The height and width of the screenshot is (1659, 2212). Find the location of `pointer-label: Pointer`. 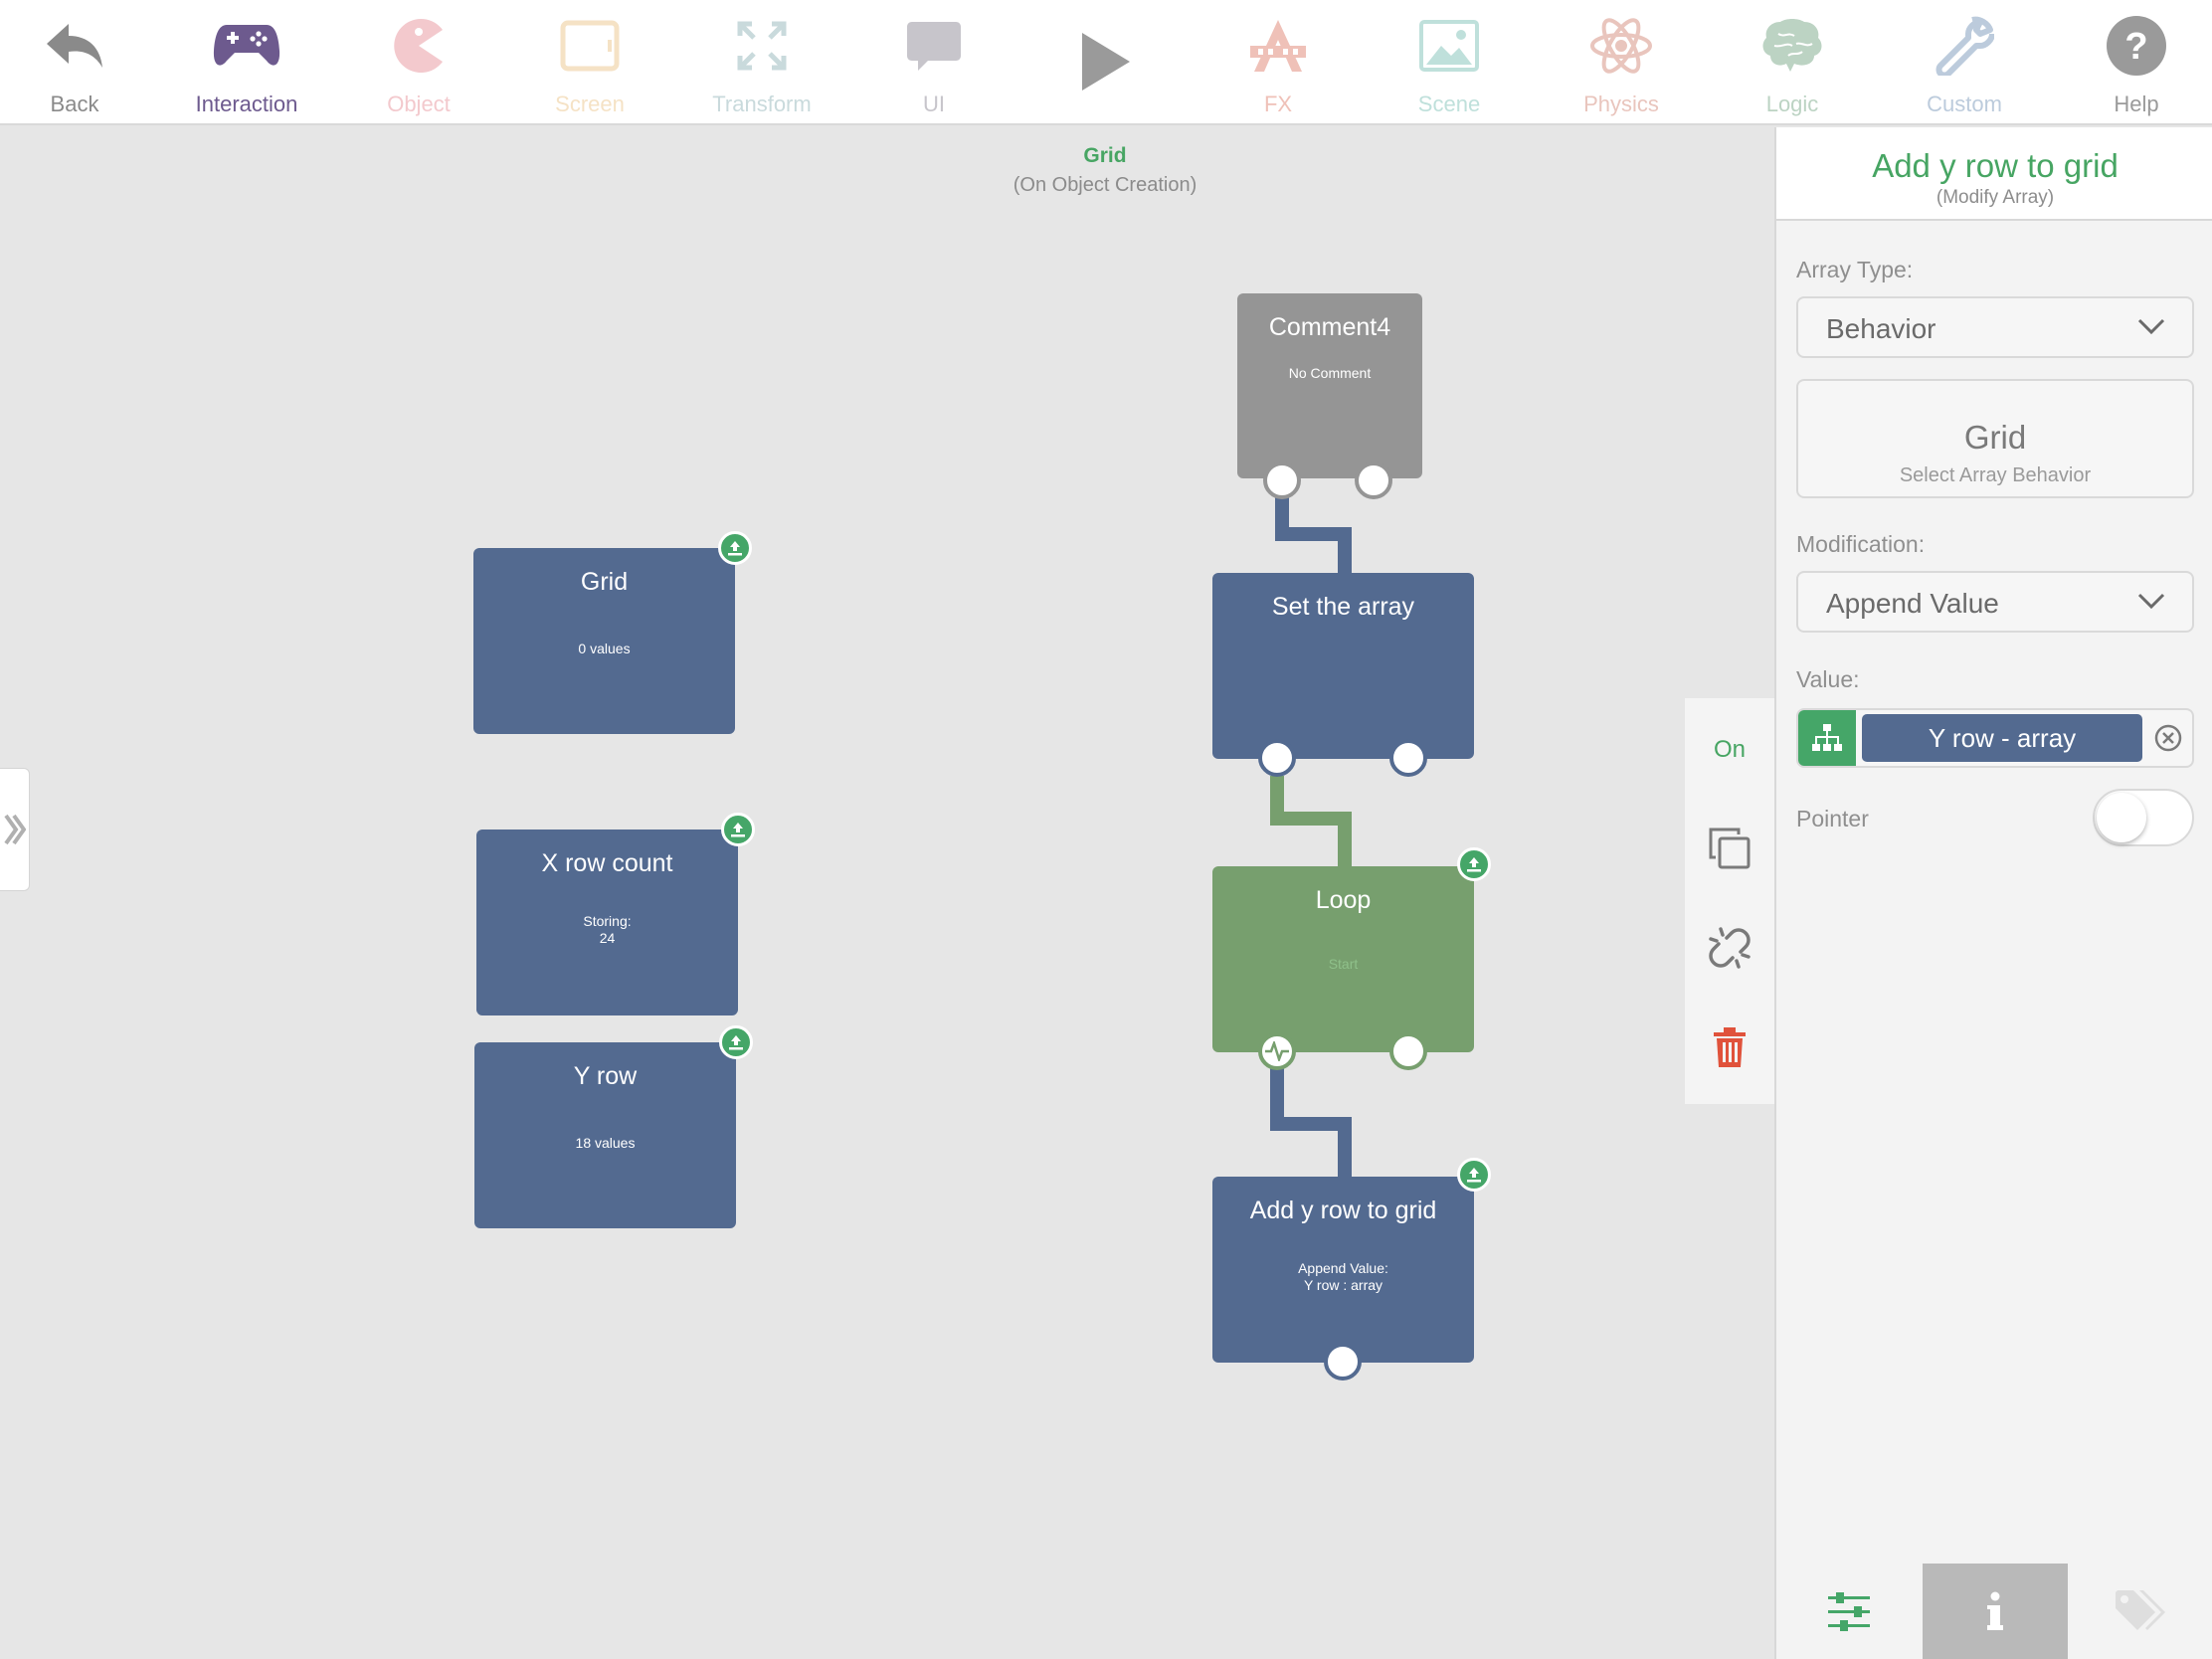

pointer-label: Pointer is located at coordinates (1832, 818).